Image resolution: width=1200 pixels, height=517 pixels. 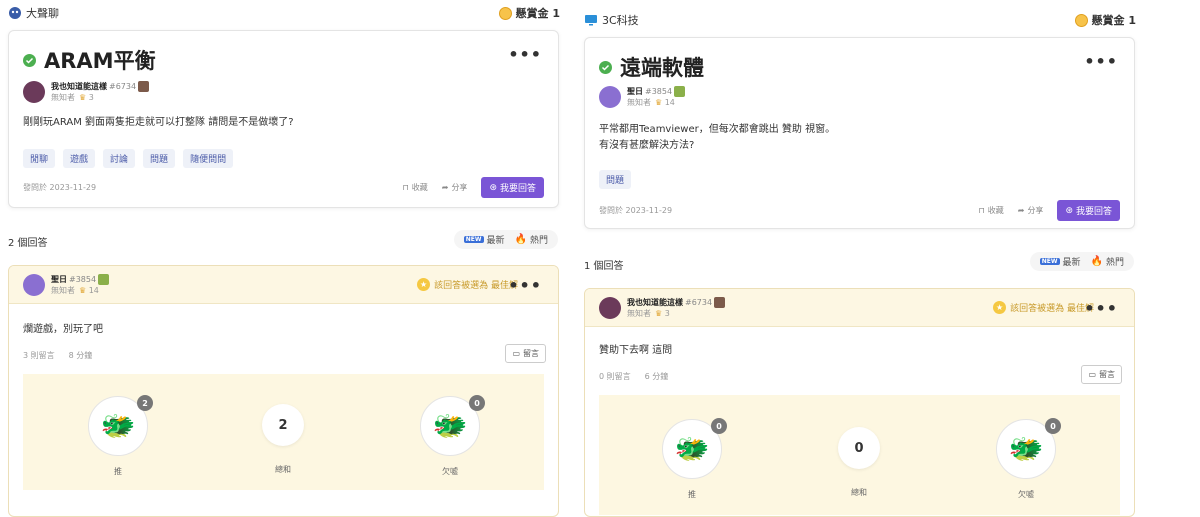 What do you see at coordinates (283, 285) in the screenshot?
I see `answer-header: 聖日 #3854 無知者 ♛ 14 ★ 該回答被選為 最佳解 •••` at bounding box center [283, 285].